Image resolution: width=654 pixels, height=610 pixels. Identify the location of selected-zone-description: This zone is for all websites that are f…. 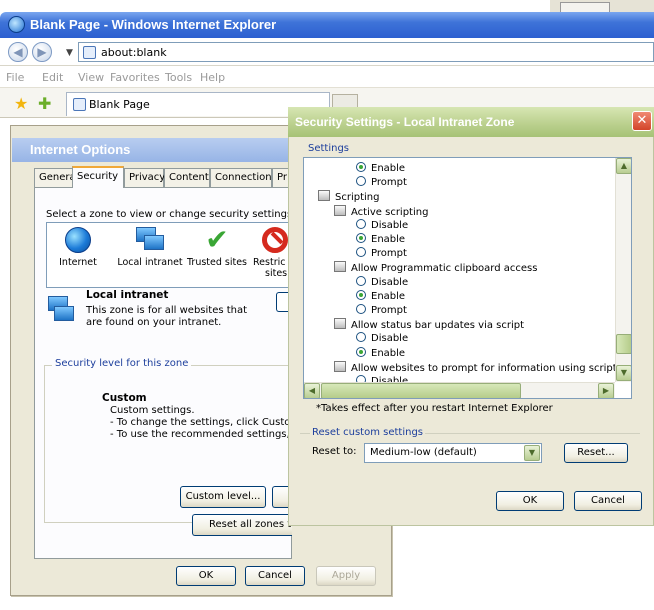
(167, 316).